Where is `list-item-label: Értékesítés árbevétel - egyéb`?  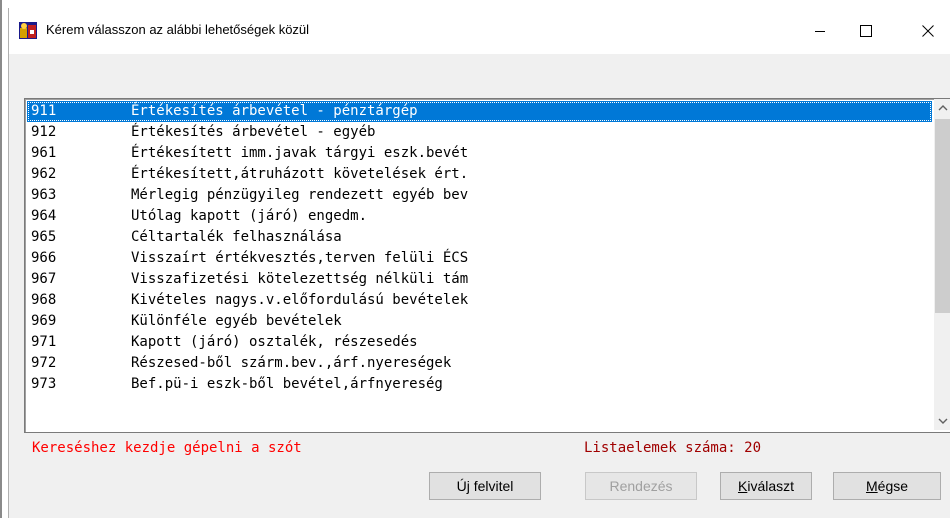 list-item-label: Értékesítés árbevétel - egyéb is located at coordinates (253, 132).